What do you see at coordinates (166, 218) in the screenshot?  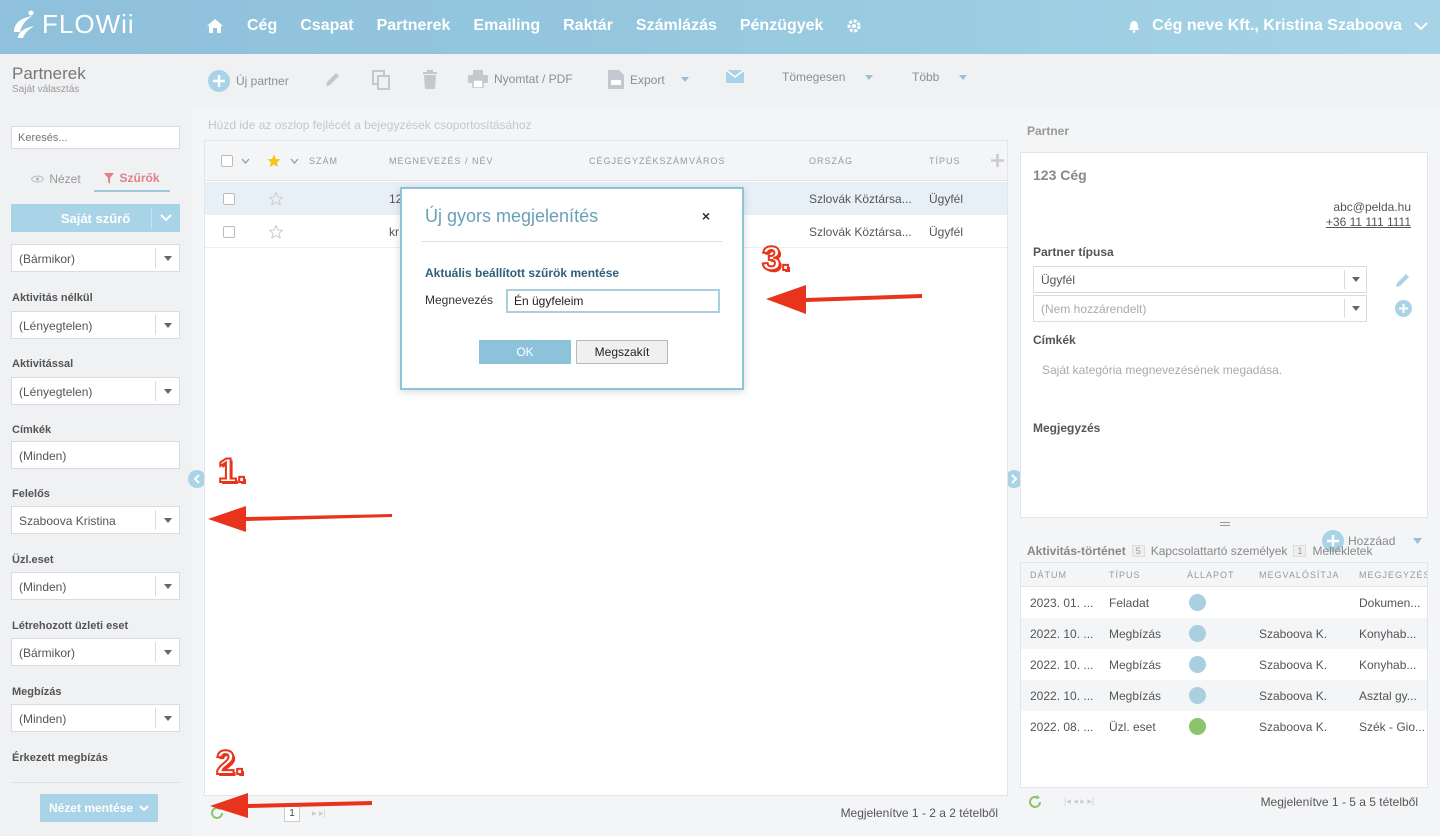 I see `chevron-down-icon` at bounding box center [166, 218].